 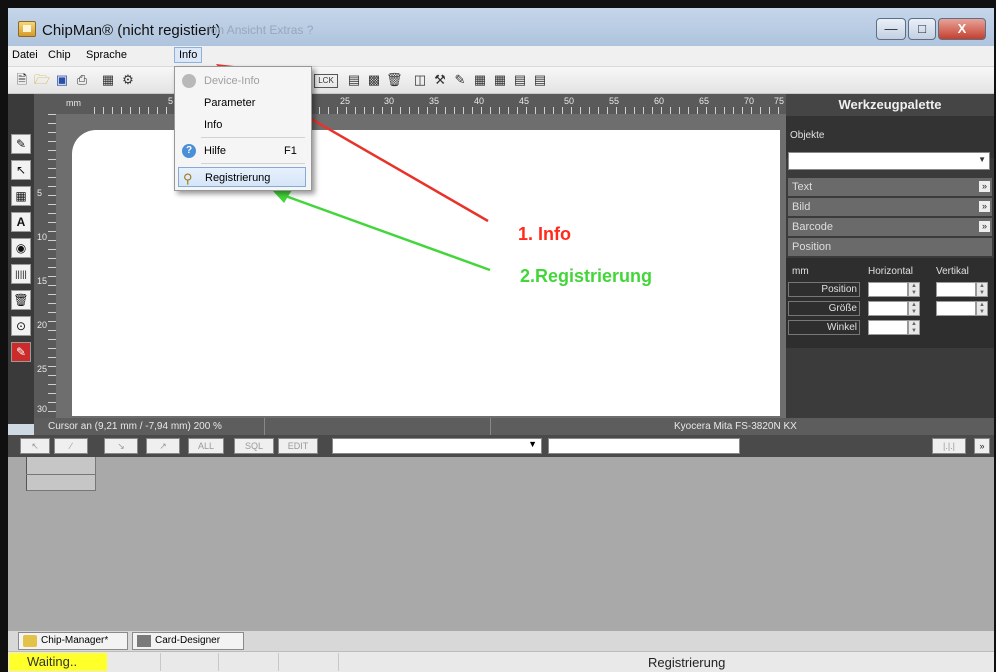 What do you see at coordinates (687, 662) in the screenshot?
I see `status-message: Registrierung` at bounding box center [687, 662].